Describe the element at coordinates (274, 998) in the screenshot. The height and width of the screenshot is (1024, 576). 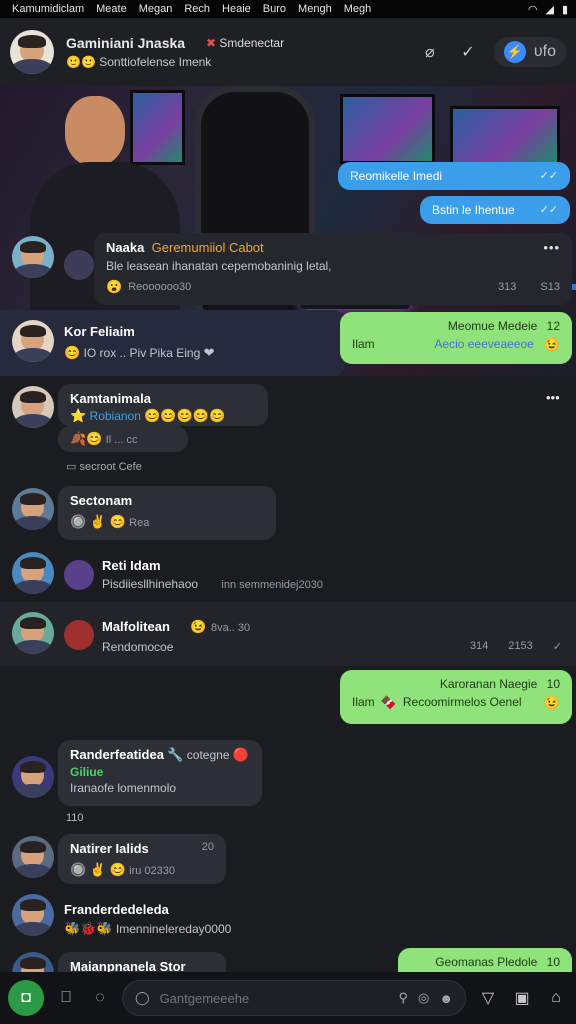
I see `message-input` at that location.